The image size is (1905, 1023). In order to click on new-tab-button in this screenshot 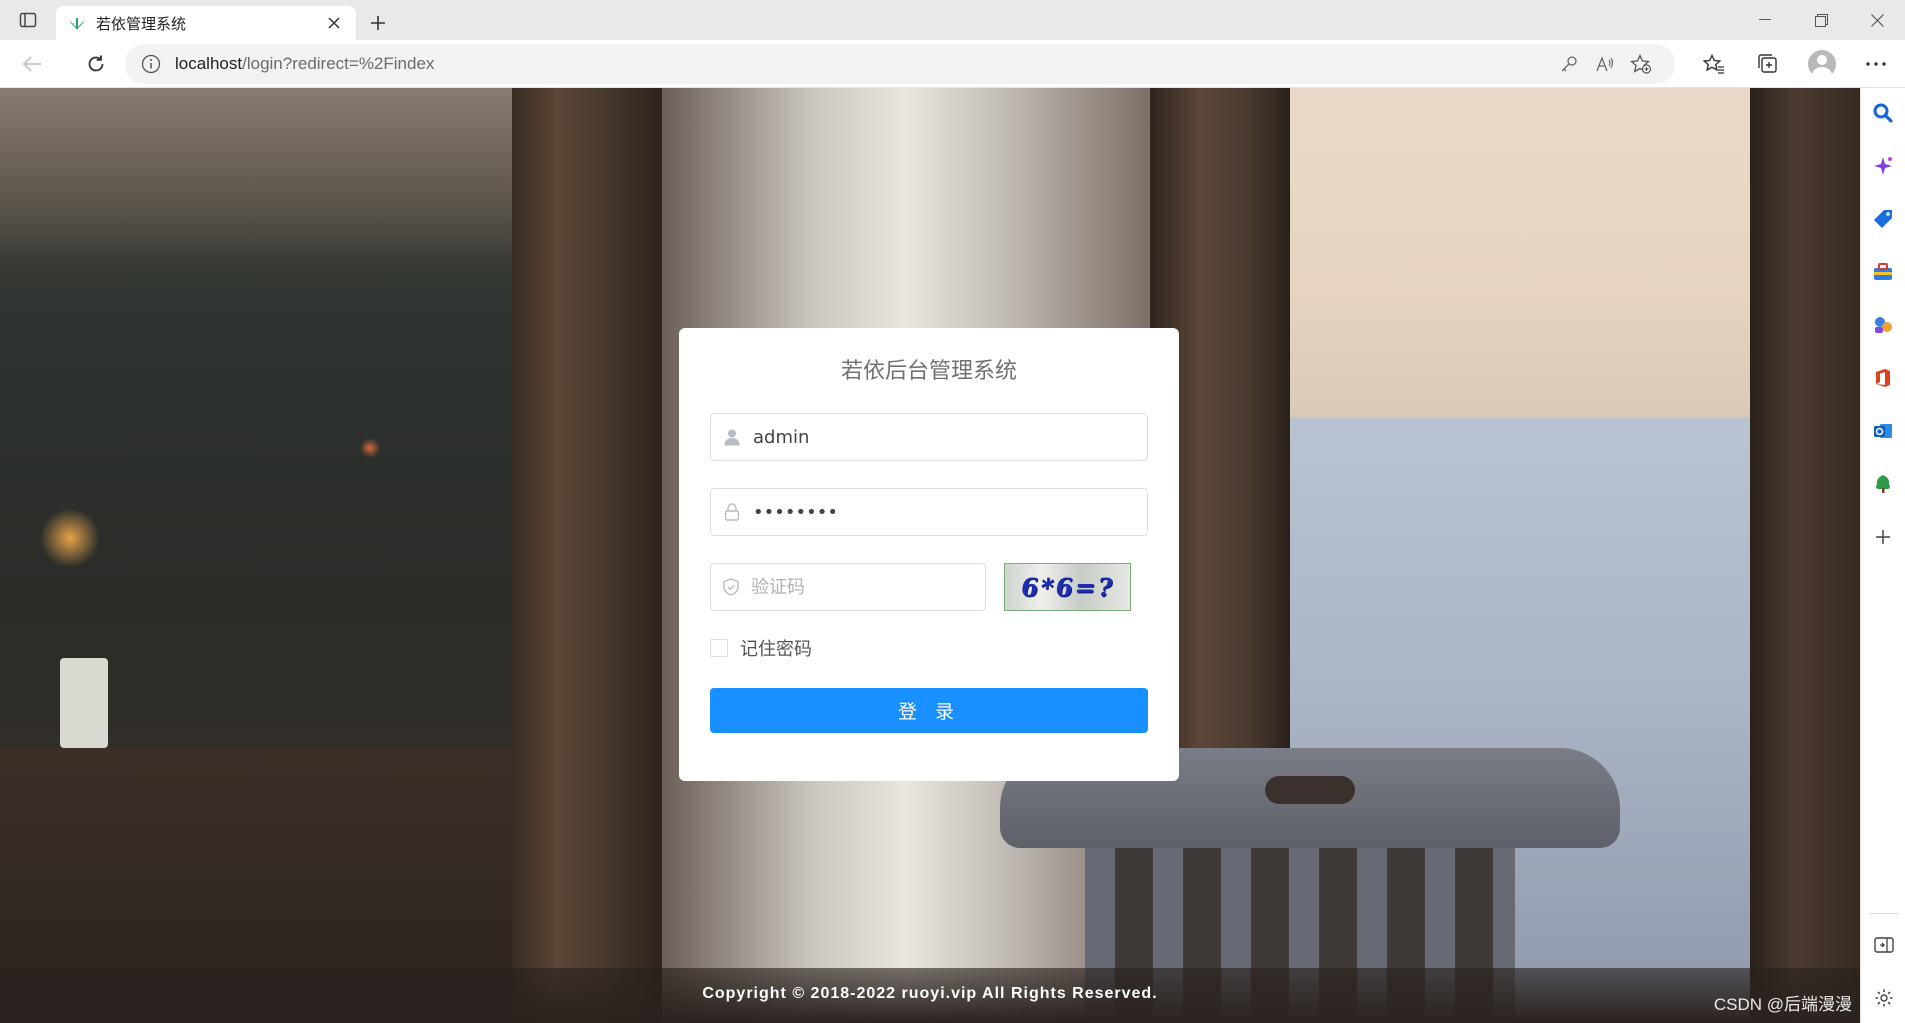, I will do `click(378, 23)`.